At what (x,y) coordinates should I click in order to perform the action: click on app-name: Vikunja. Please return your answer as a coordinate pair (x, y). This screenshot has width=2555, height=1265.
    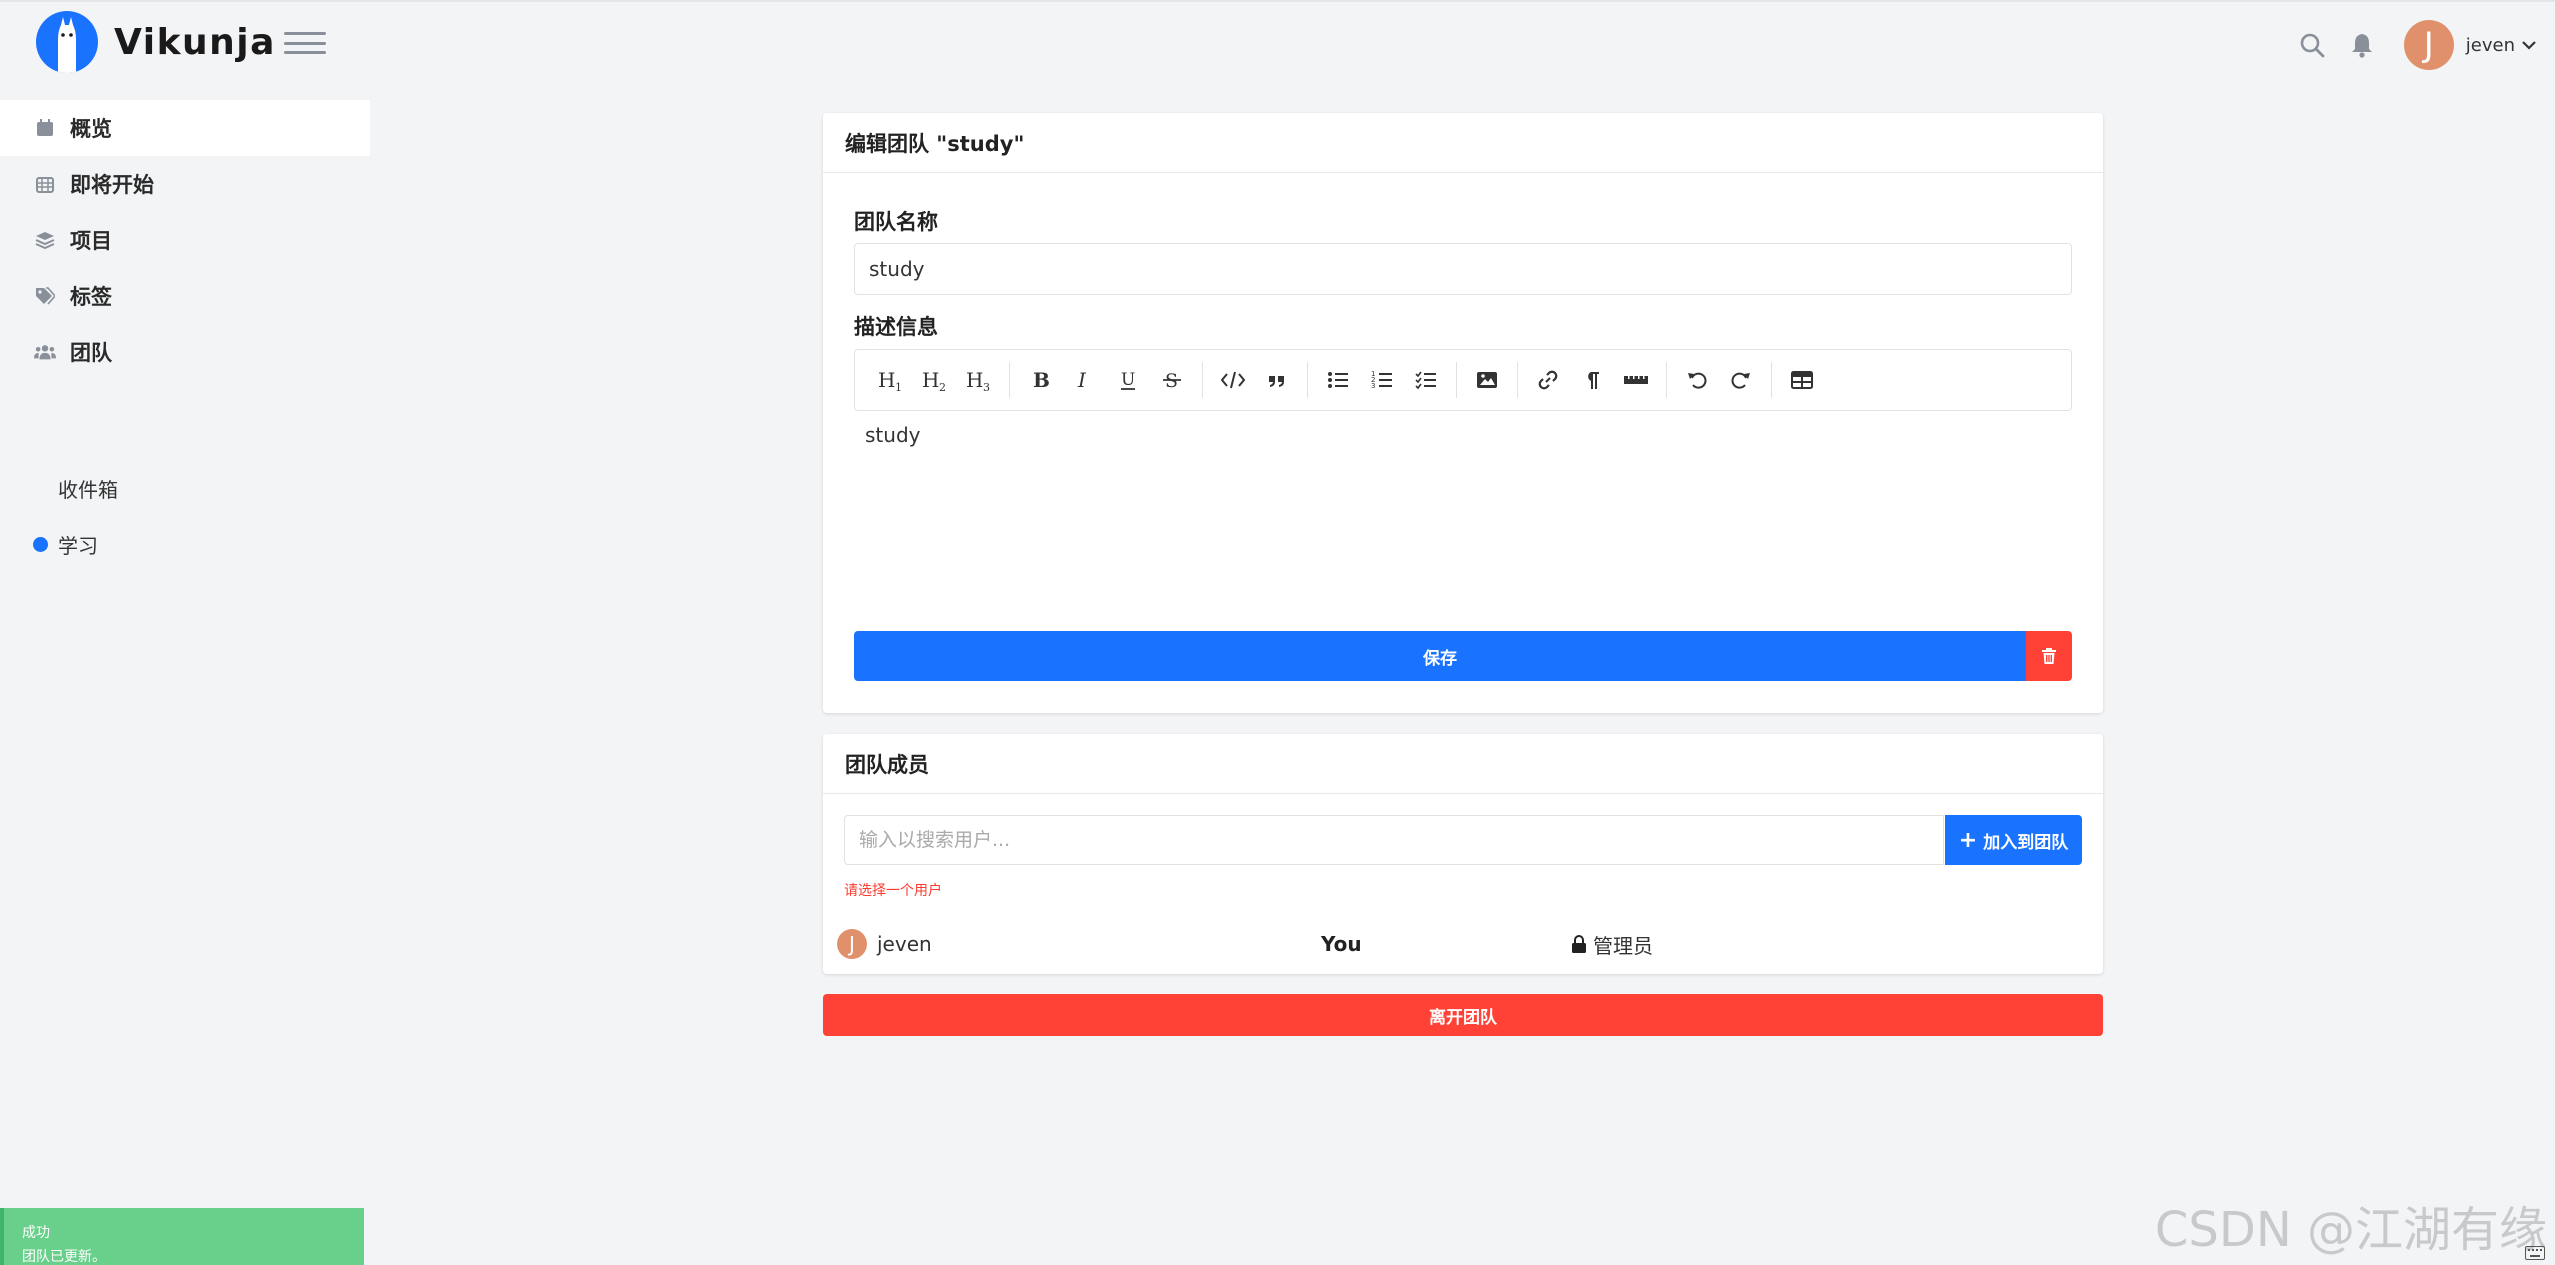
    Looking at the image, I should click on (195, 42).